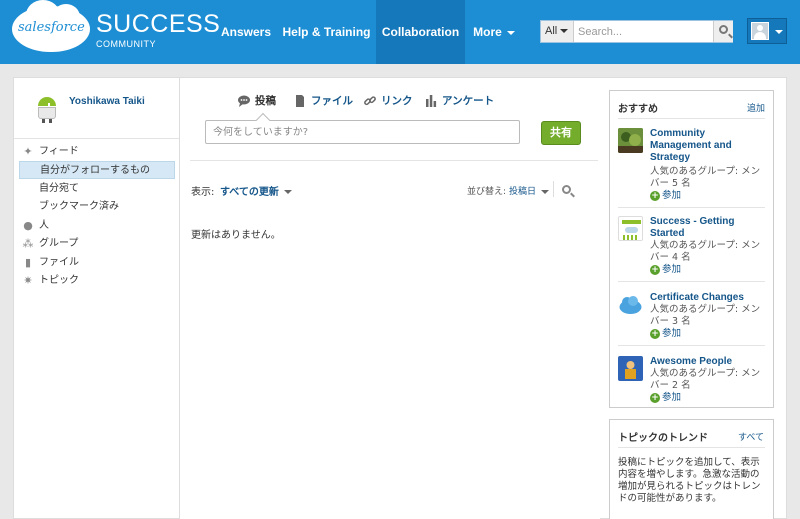 This screenshot has height=519, width=800. What do you see at coordinates (97, 189) in the screenshot?
I see `sidebar-item-to-me: 自分宛て` at bounding box center [97, 189].